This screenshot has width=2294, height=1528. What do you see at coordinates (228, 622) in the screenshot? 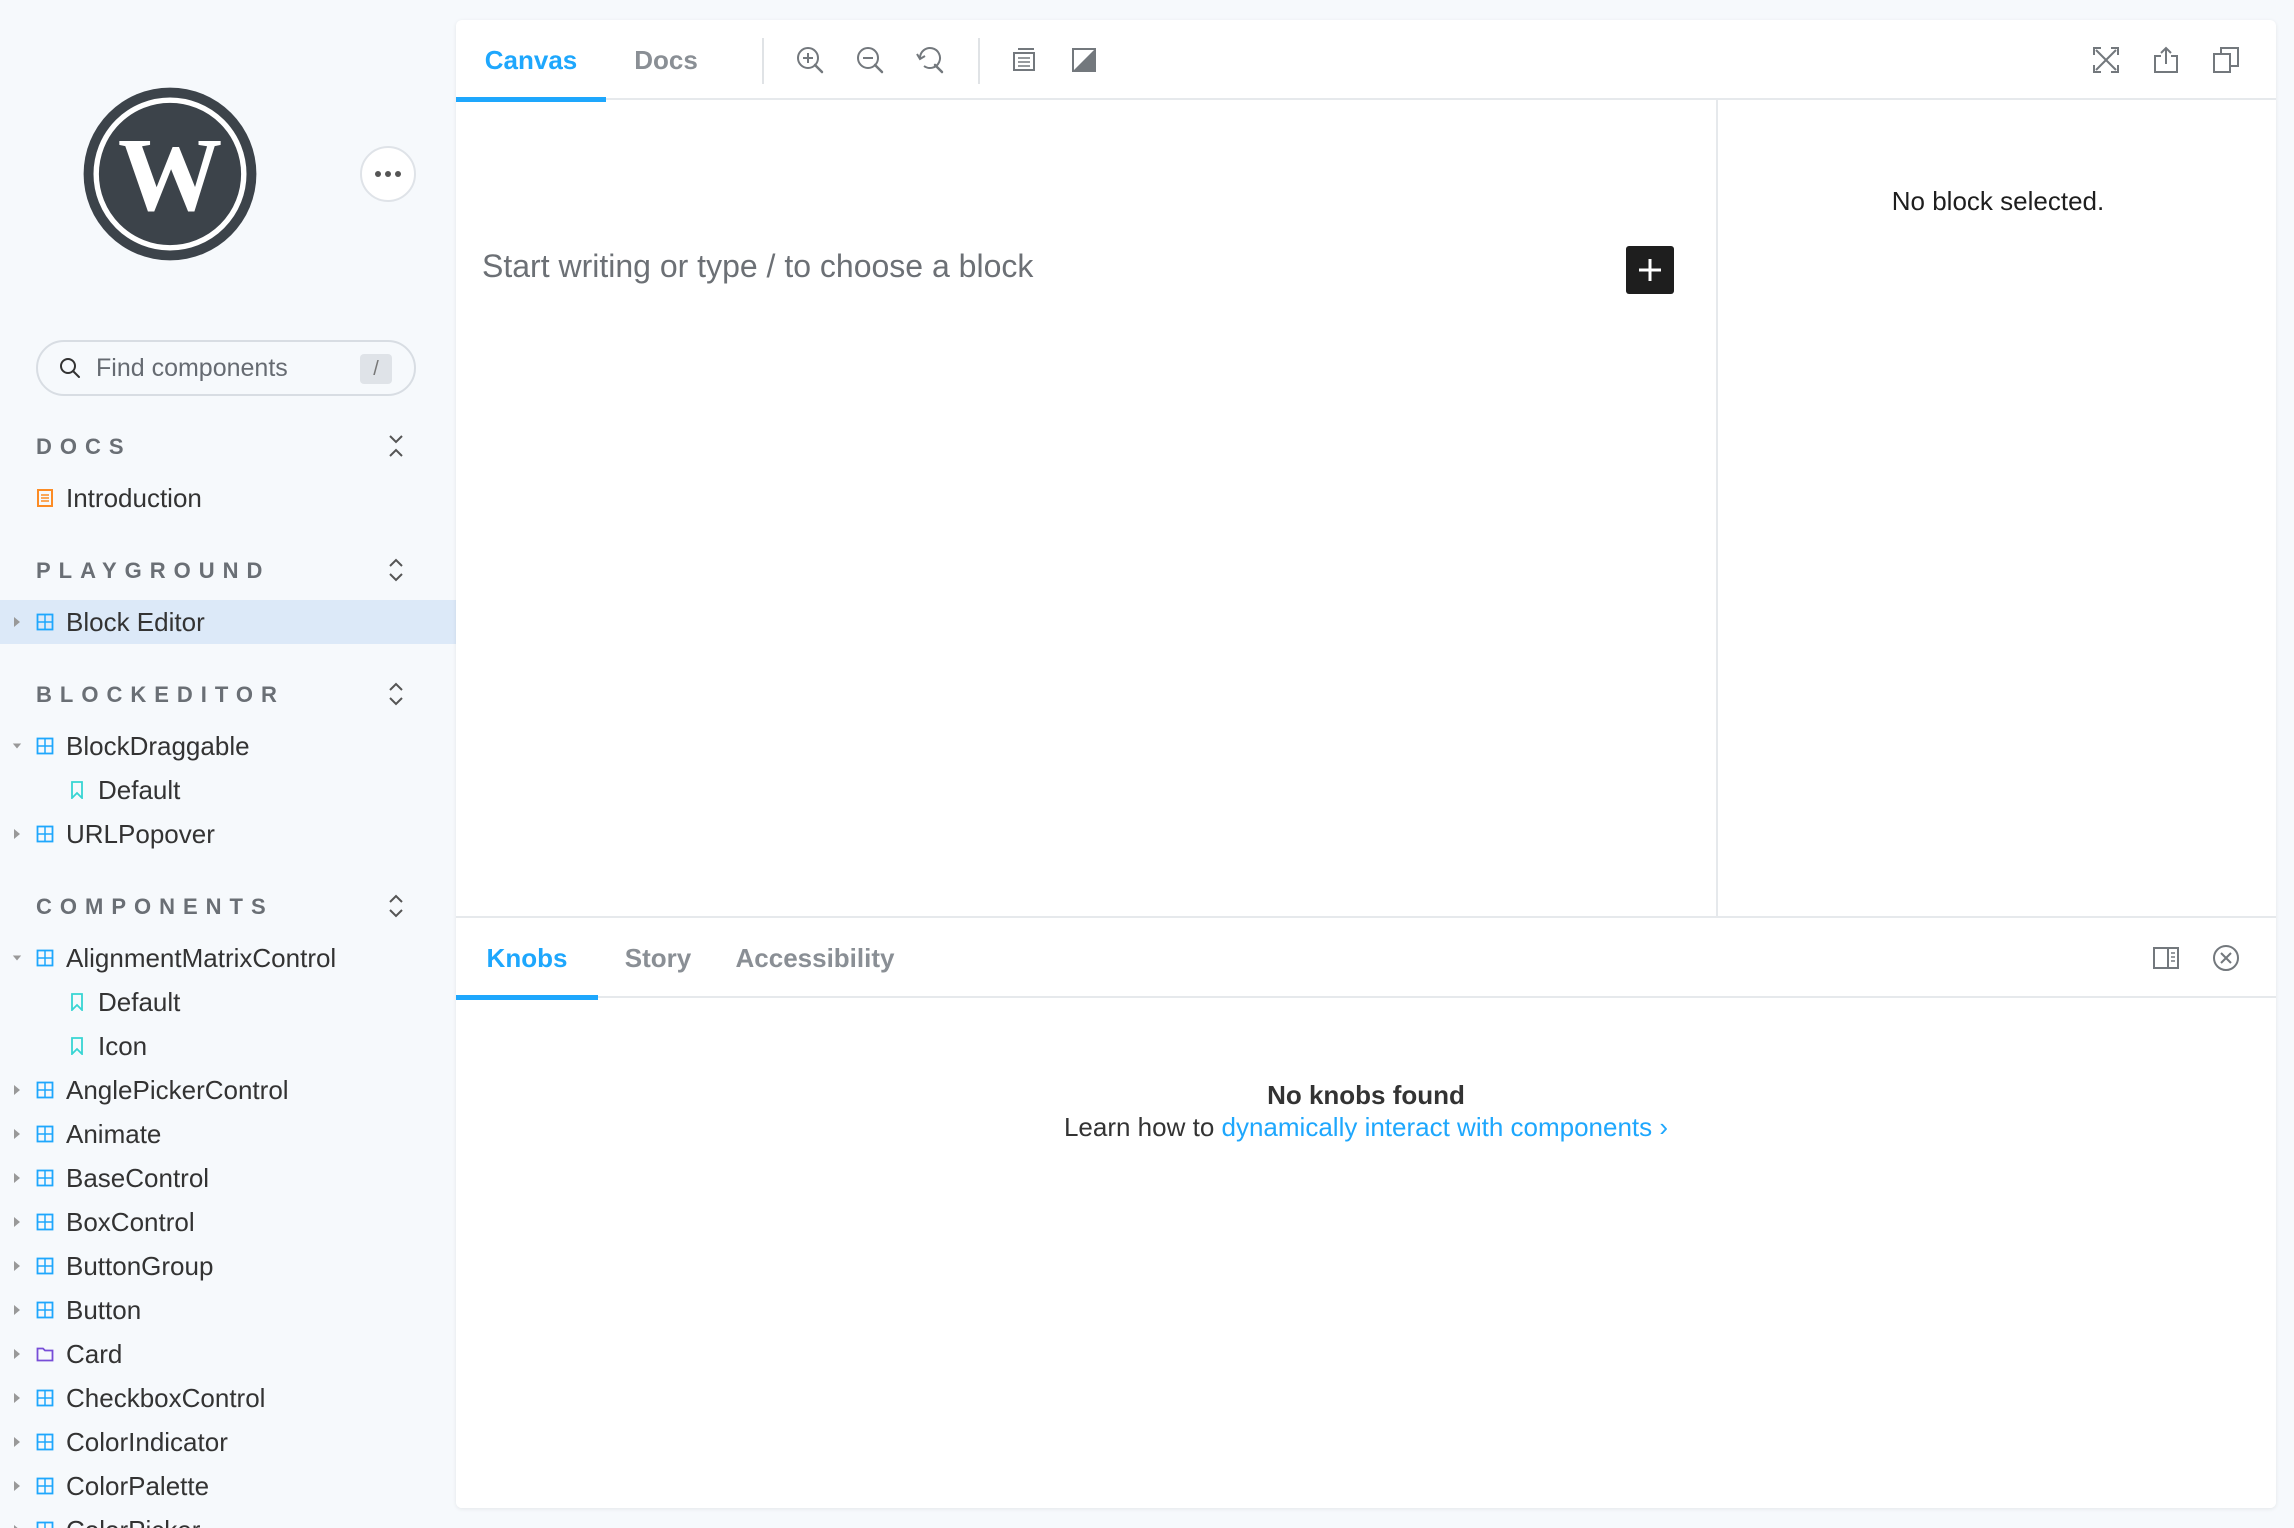
I see `sidebar-item-block-editor: Block Editor` at bounding box center [228, 622].